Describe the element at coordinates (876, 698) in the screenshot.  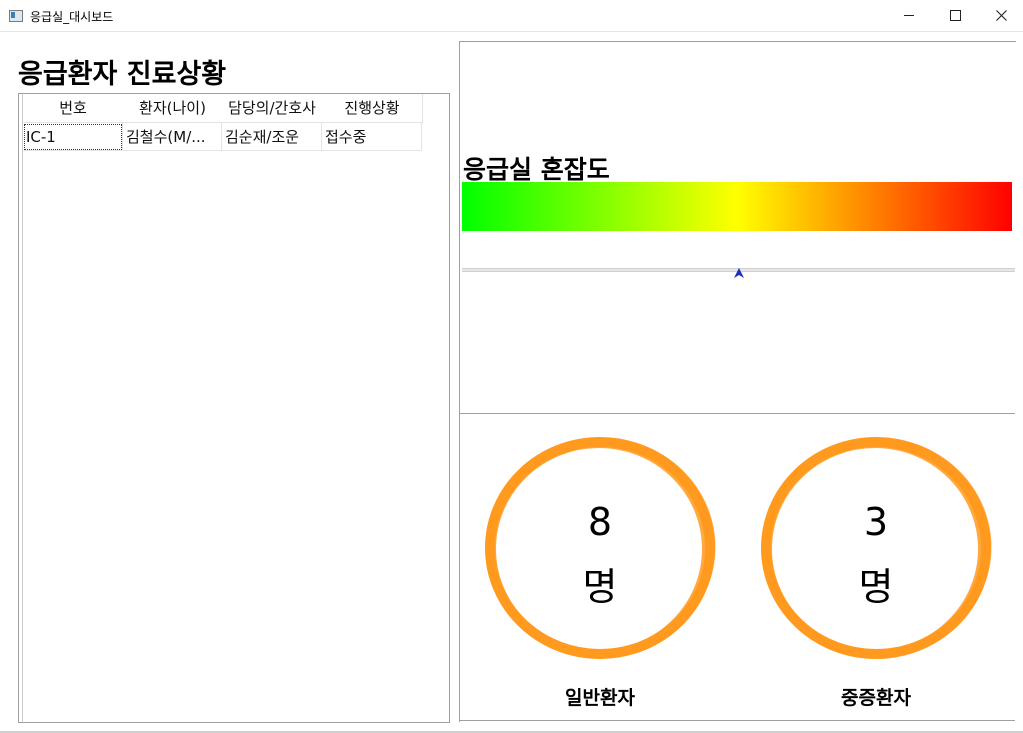
I see `critical-patients-label: 중증환자` at that location.